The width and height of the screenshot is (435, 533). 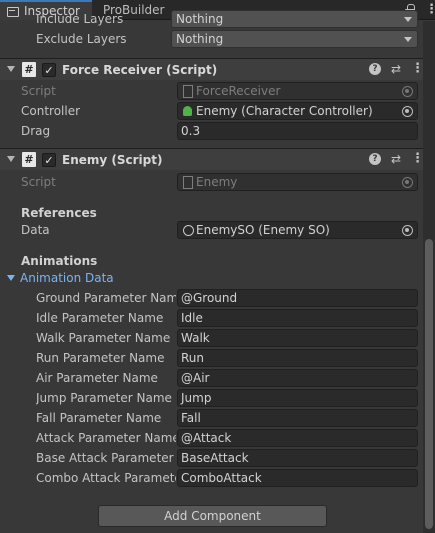 What do you see at coordinates (215, 458) in the screenshot?
I see `param-value: BaseAttack` at bounding box center [215, 458].